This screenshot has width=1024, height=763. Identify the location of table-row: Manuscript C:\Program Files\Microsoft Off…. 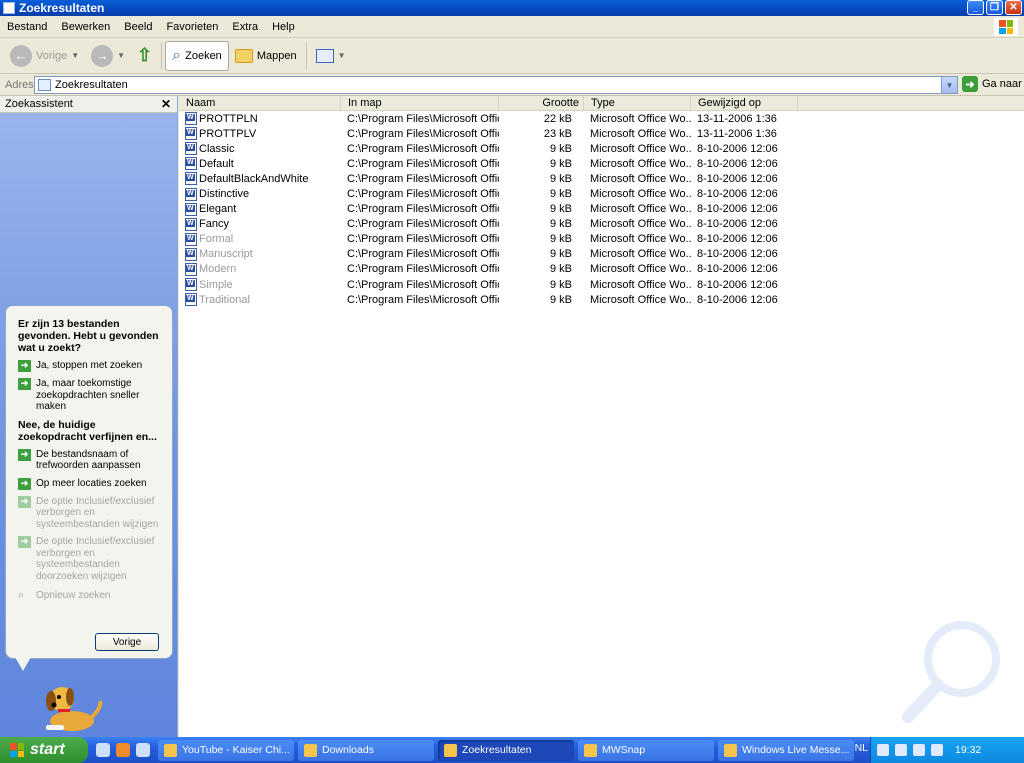
(601, 254).